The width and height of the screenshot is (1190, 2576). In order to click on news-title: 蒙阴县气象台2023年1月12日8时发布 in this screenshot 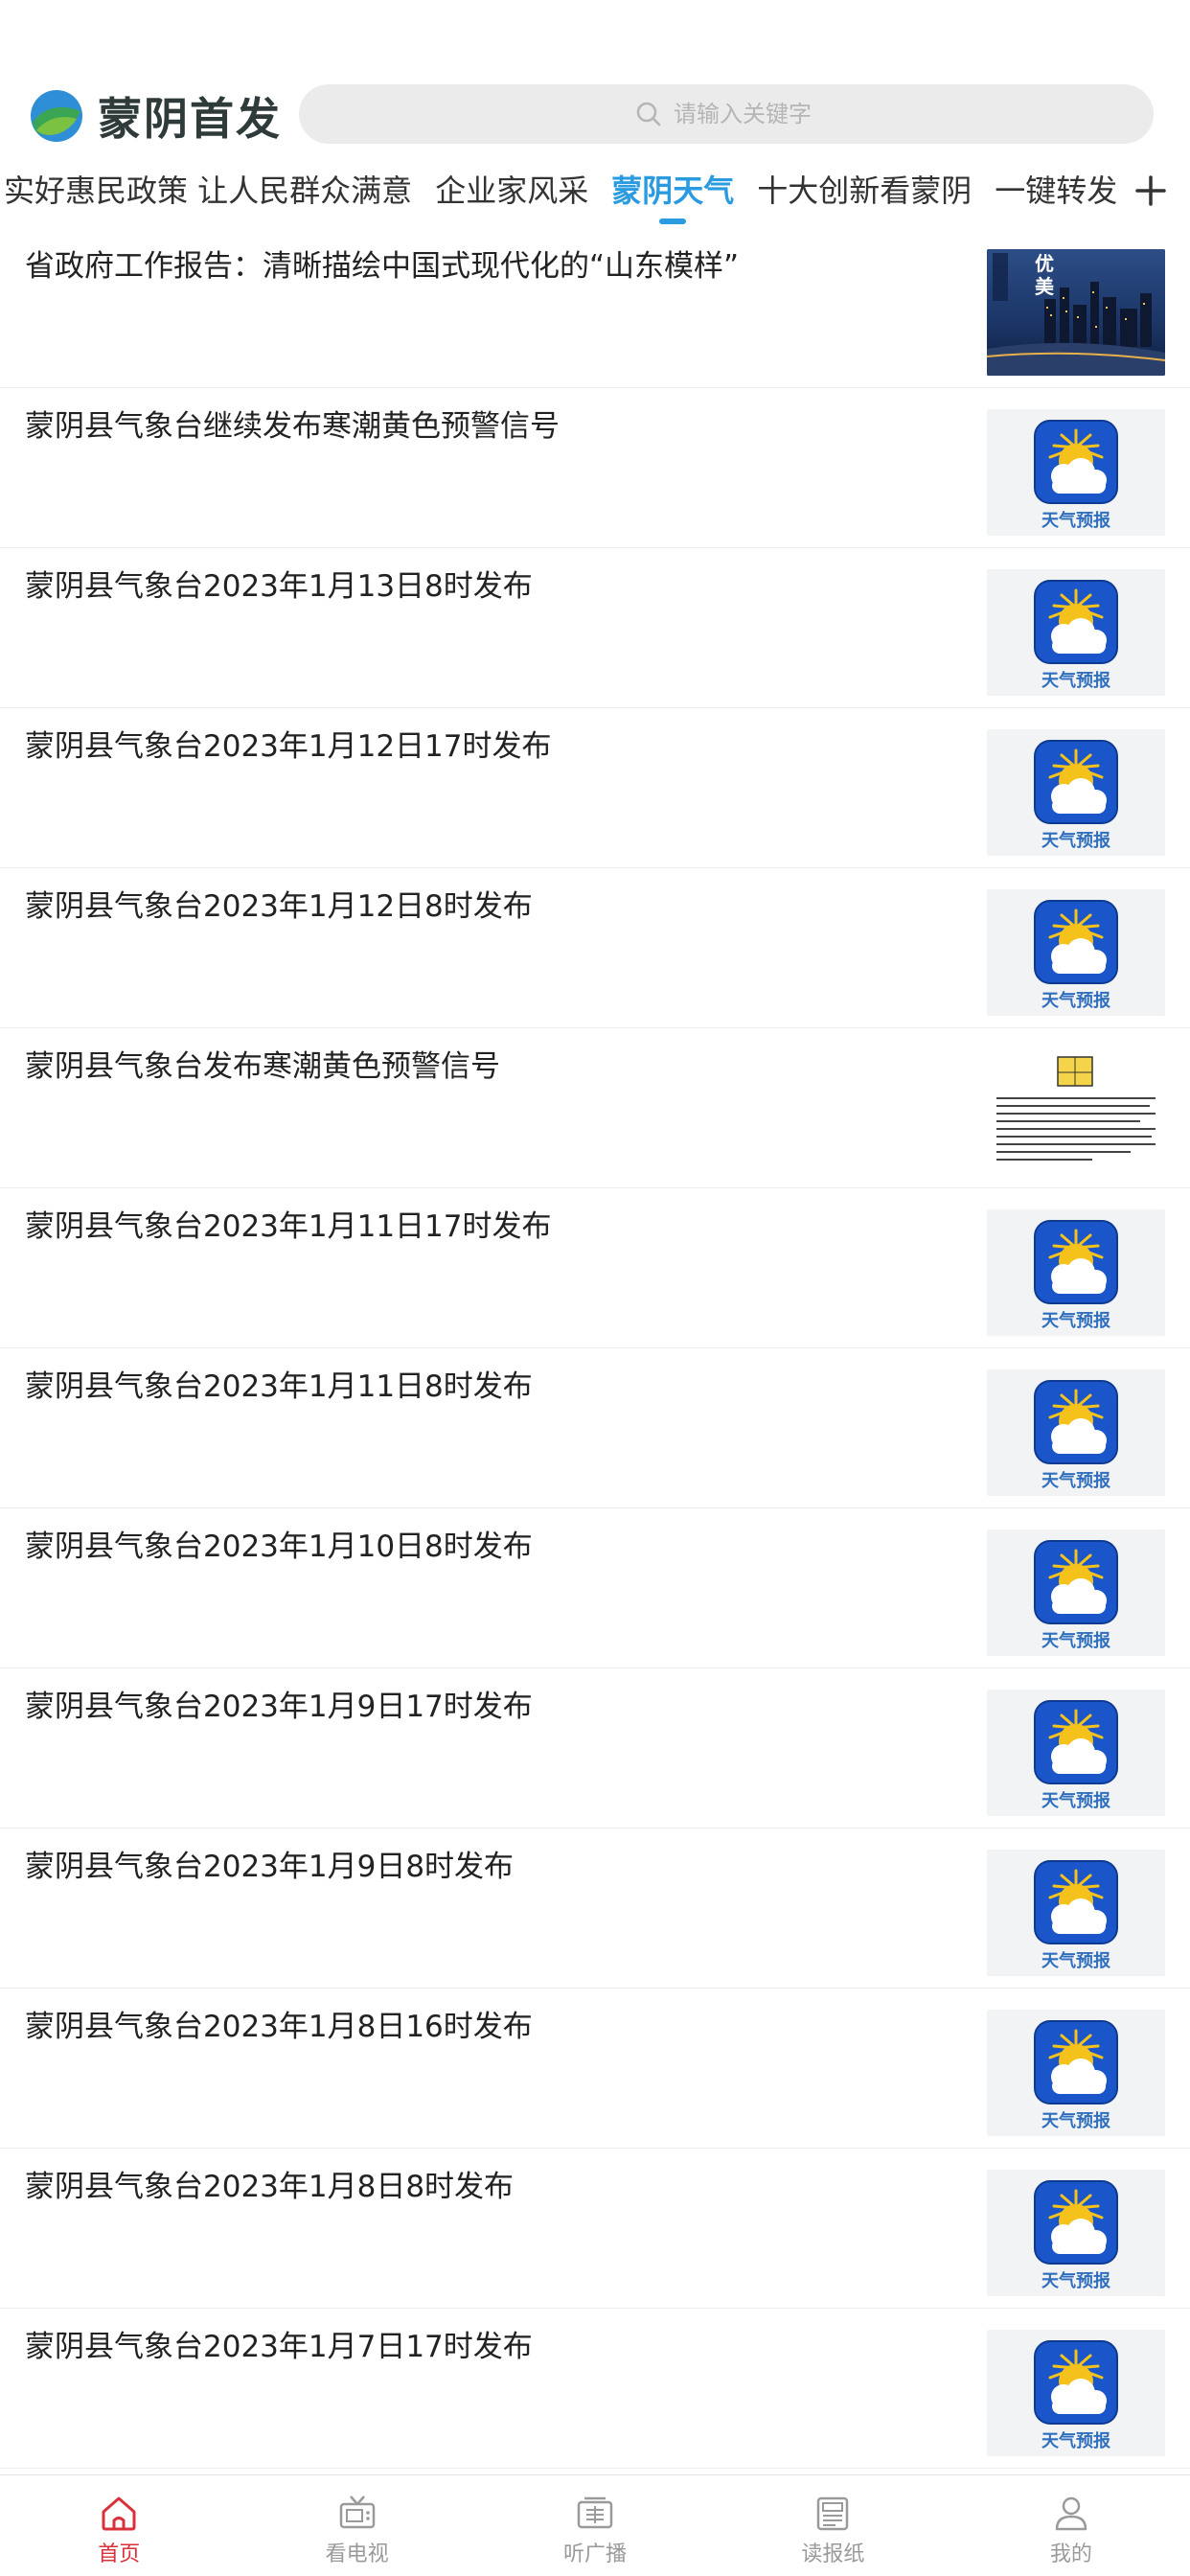, I will do `click(279, 906)`.